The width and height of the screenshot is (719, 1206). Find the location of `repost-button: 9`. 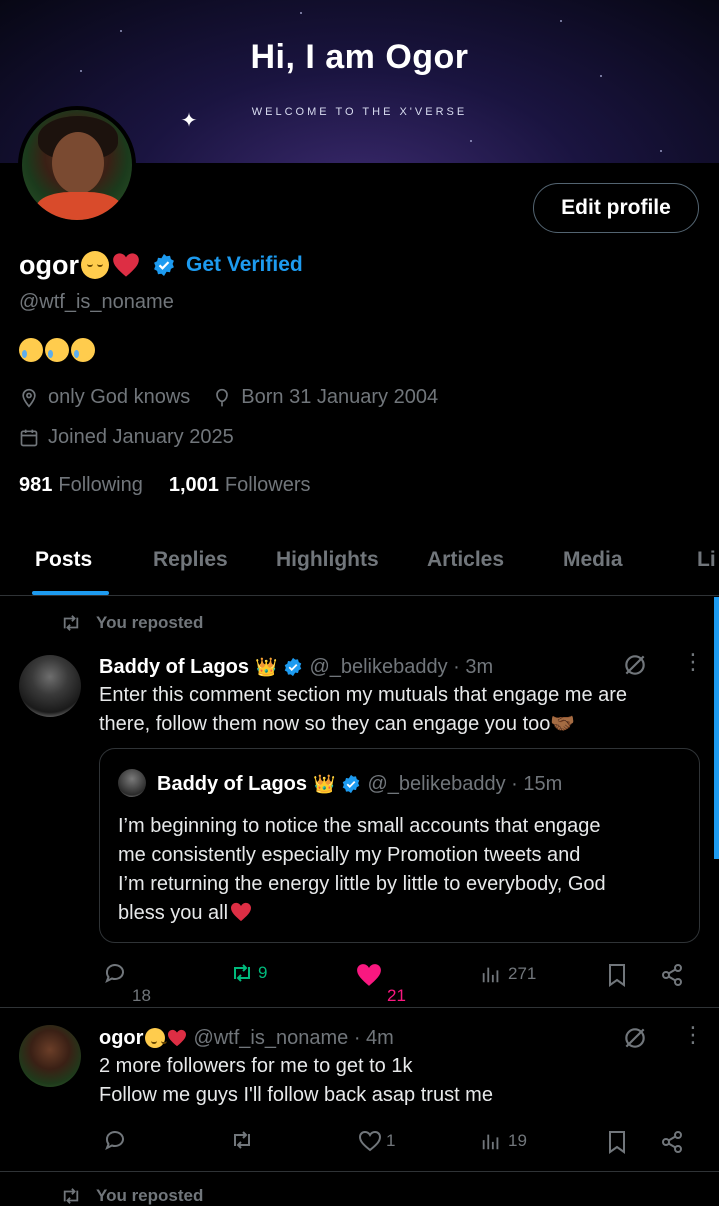

repost-button: 9 is located at coordinates (248, 973).